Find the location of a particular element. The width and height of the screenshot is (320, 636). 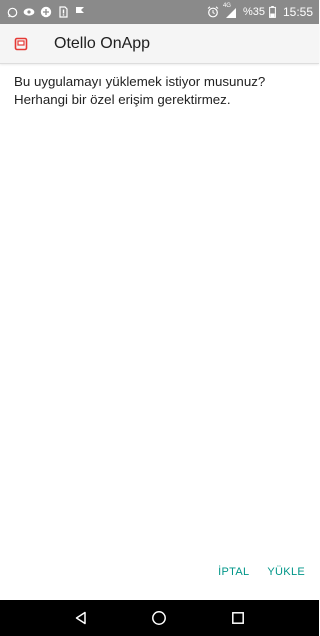

alarm-icon is located at coordinates (213, 12).